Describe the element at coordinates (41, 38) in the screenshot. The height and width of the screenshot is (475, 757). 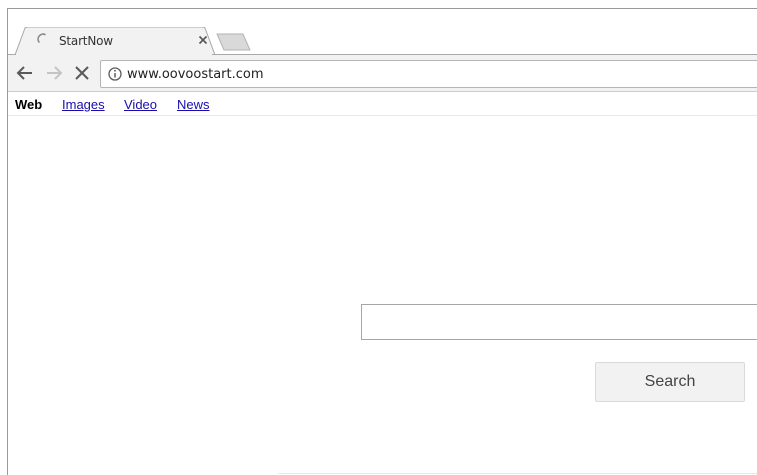
I see `loading-spinner-icon` at that location.